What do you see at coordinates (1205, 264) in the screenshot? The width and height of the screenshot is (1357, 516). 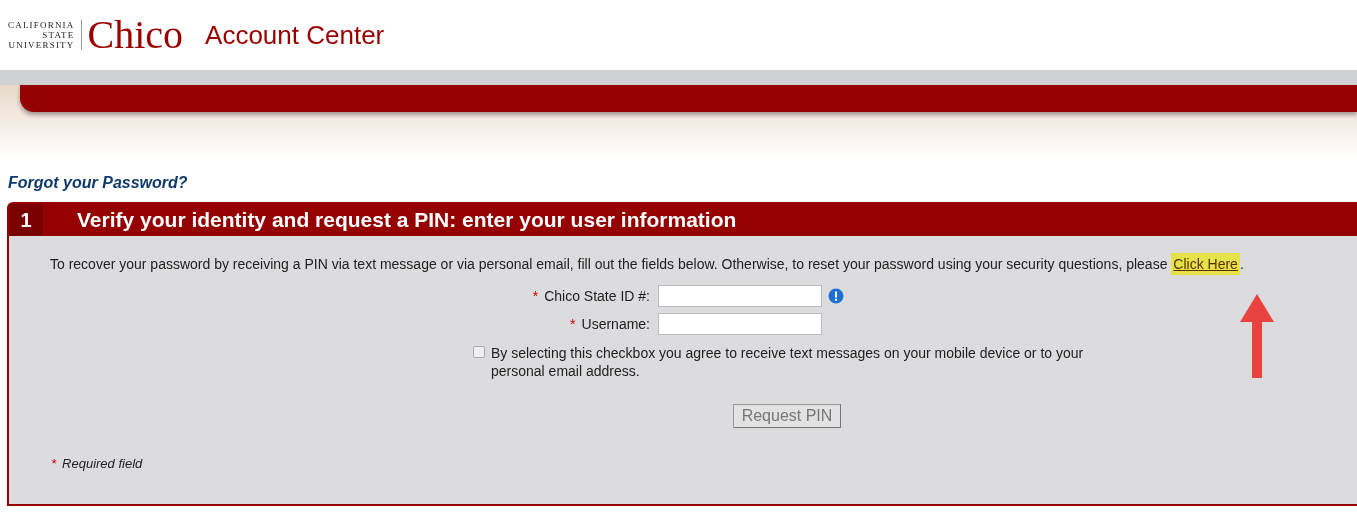 I see `click-here-link: Click Here` at bounding box center [1205, 264].